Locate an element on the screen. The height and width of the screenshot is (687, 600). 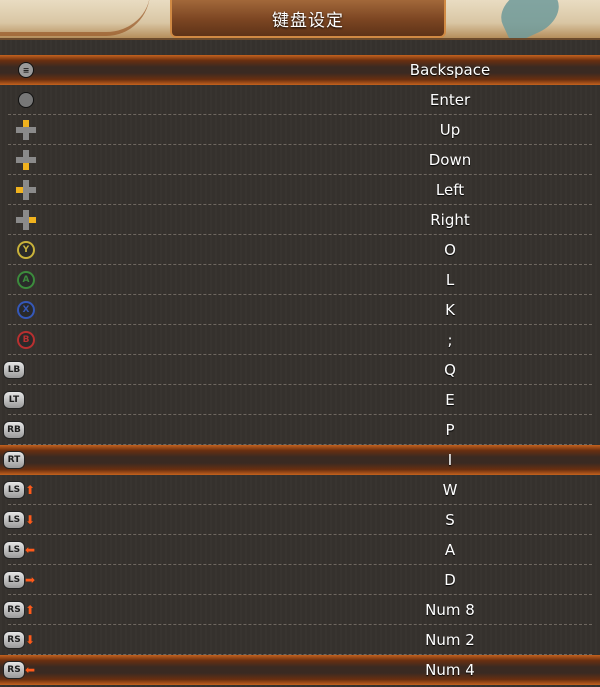
bound-key: ; is located at coordinates (450, 340).